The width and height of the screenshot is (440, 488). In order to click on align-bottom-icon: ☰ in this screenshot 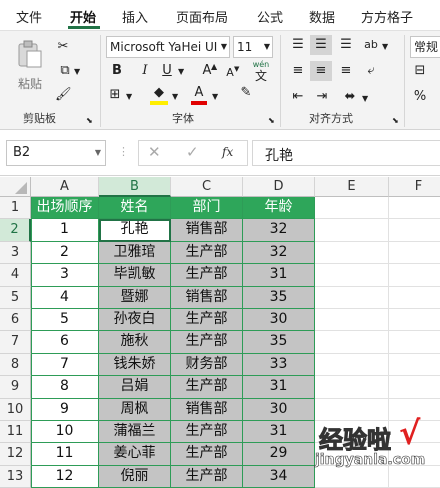, I will do `click(346, 45)`.